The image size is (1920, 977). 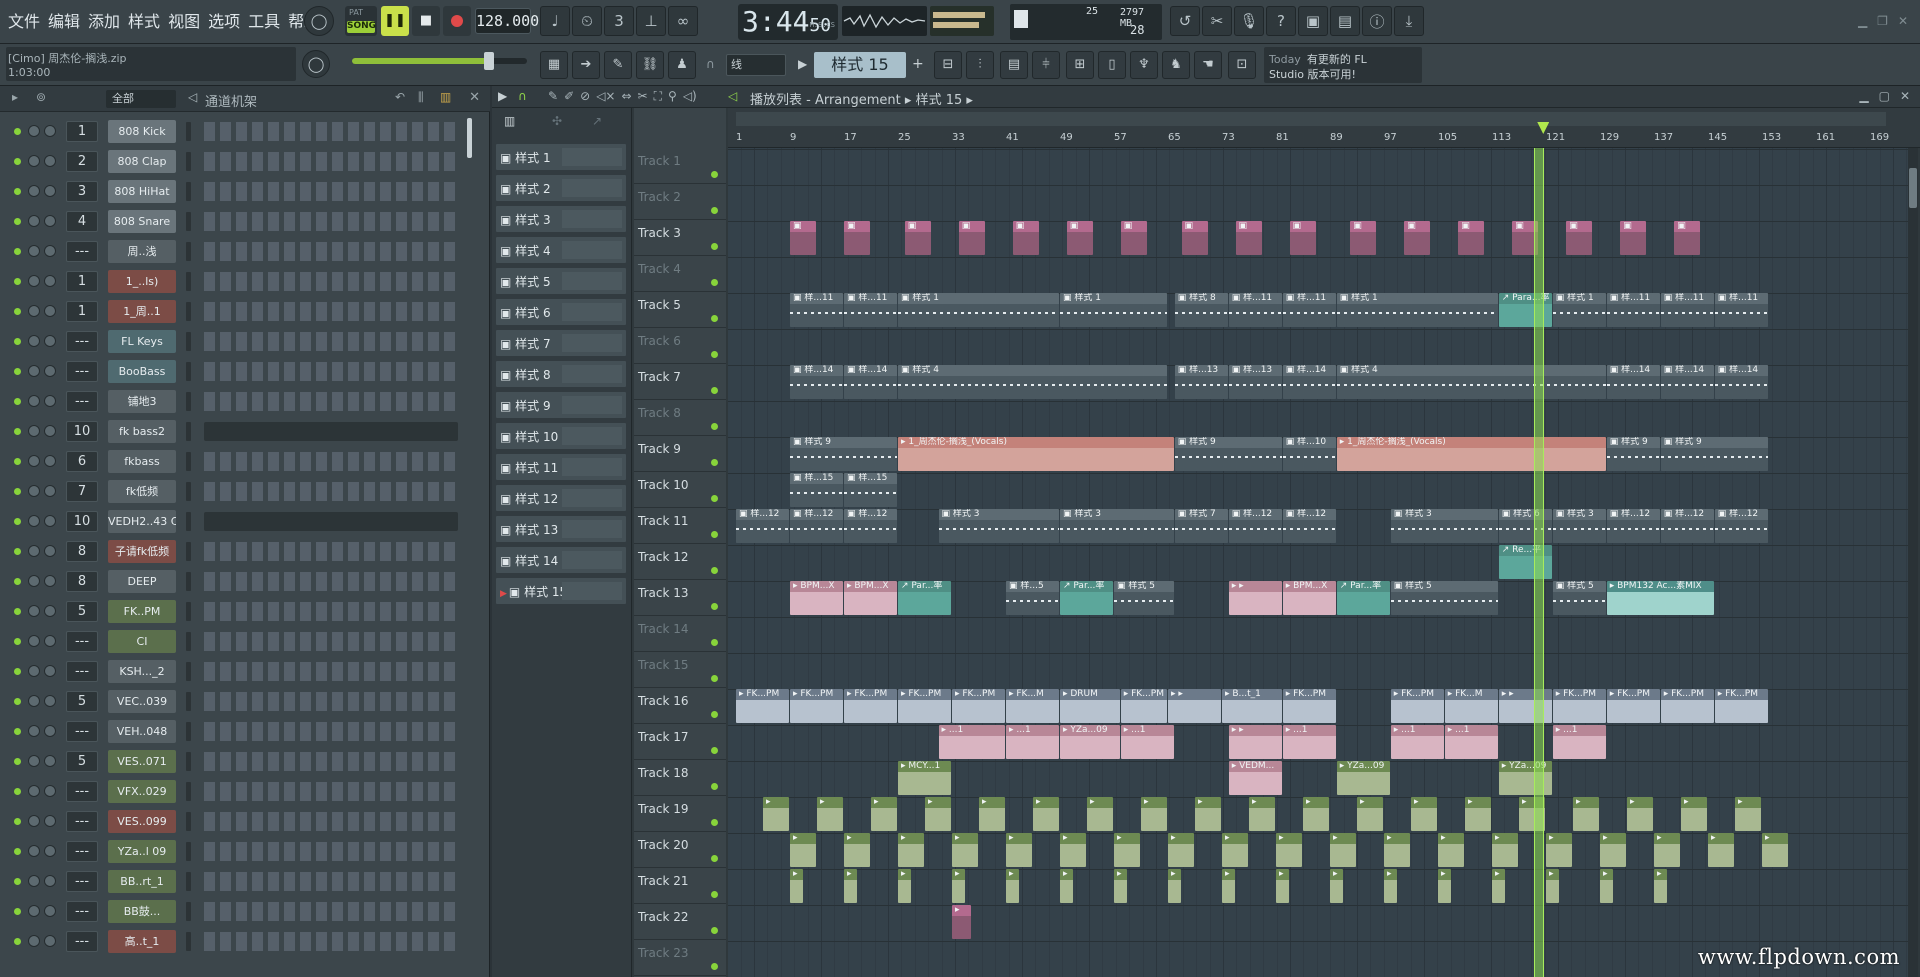 I want to click on slice-tool-icon: ✂, so click(x=643, y=96).